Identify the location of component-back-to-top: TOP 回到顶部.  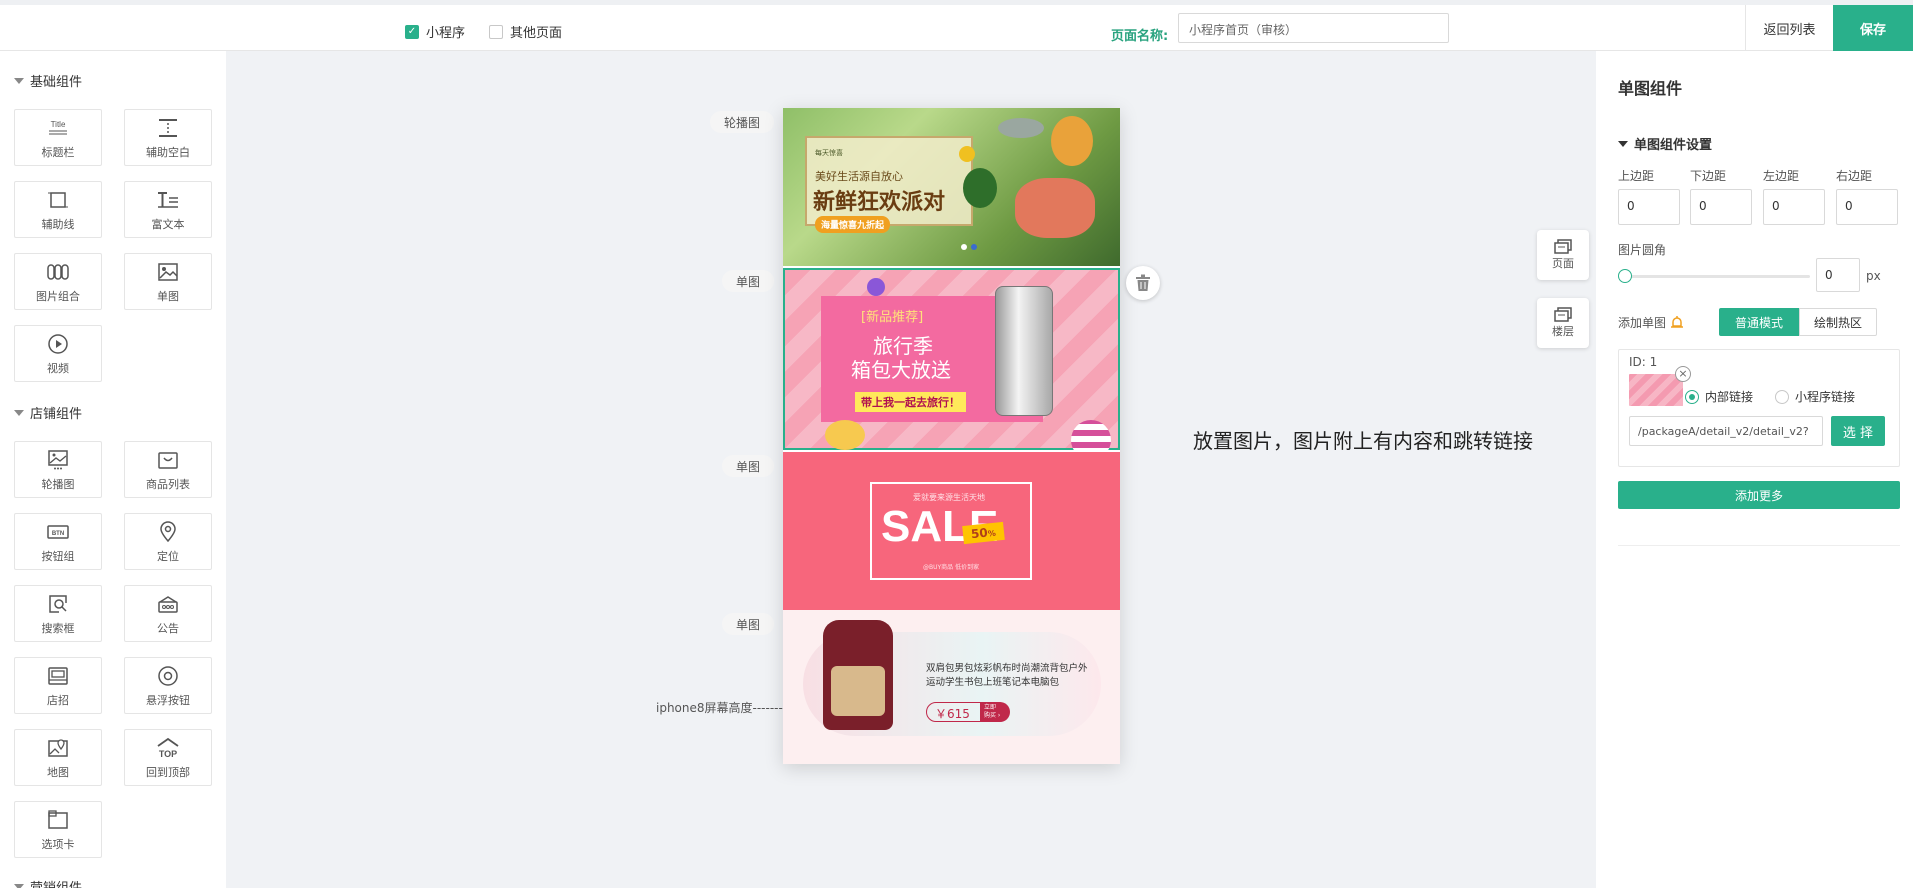
(168, 757).